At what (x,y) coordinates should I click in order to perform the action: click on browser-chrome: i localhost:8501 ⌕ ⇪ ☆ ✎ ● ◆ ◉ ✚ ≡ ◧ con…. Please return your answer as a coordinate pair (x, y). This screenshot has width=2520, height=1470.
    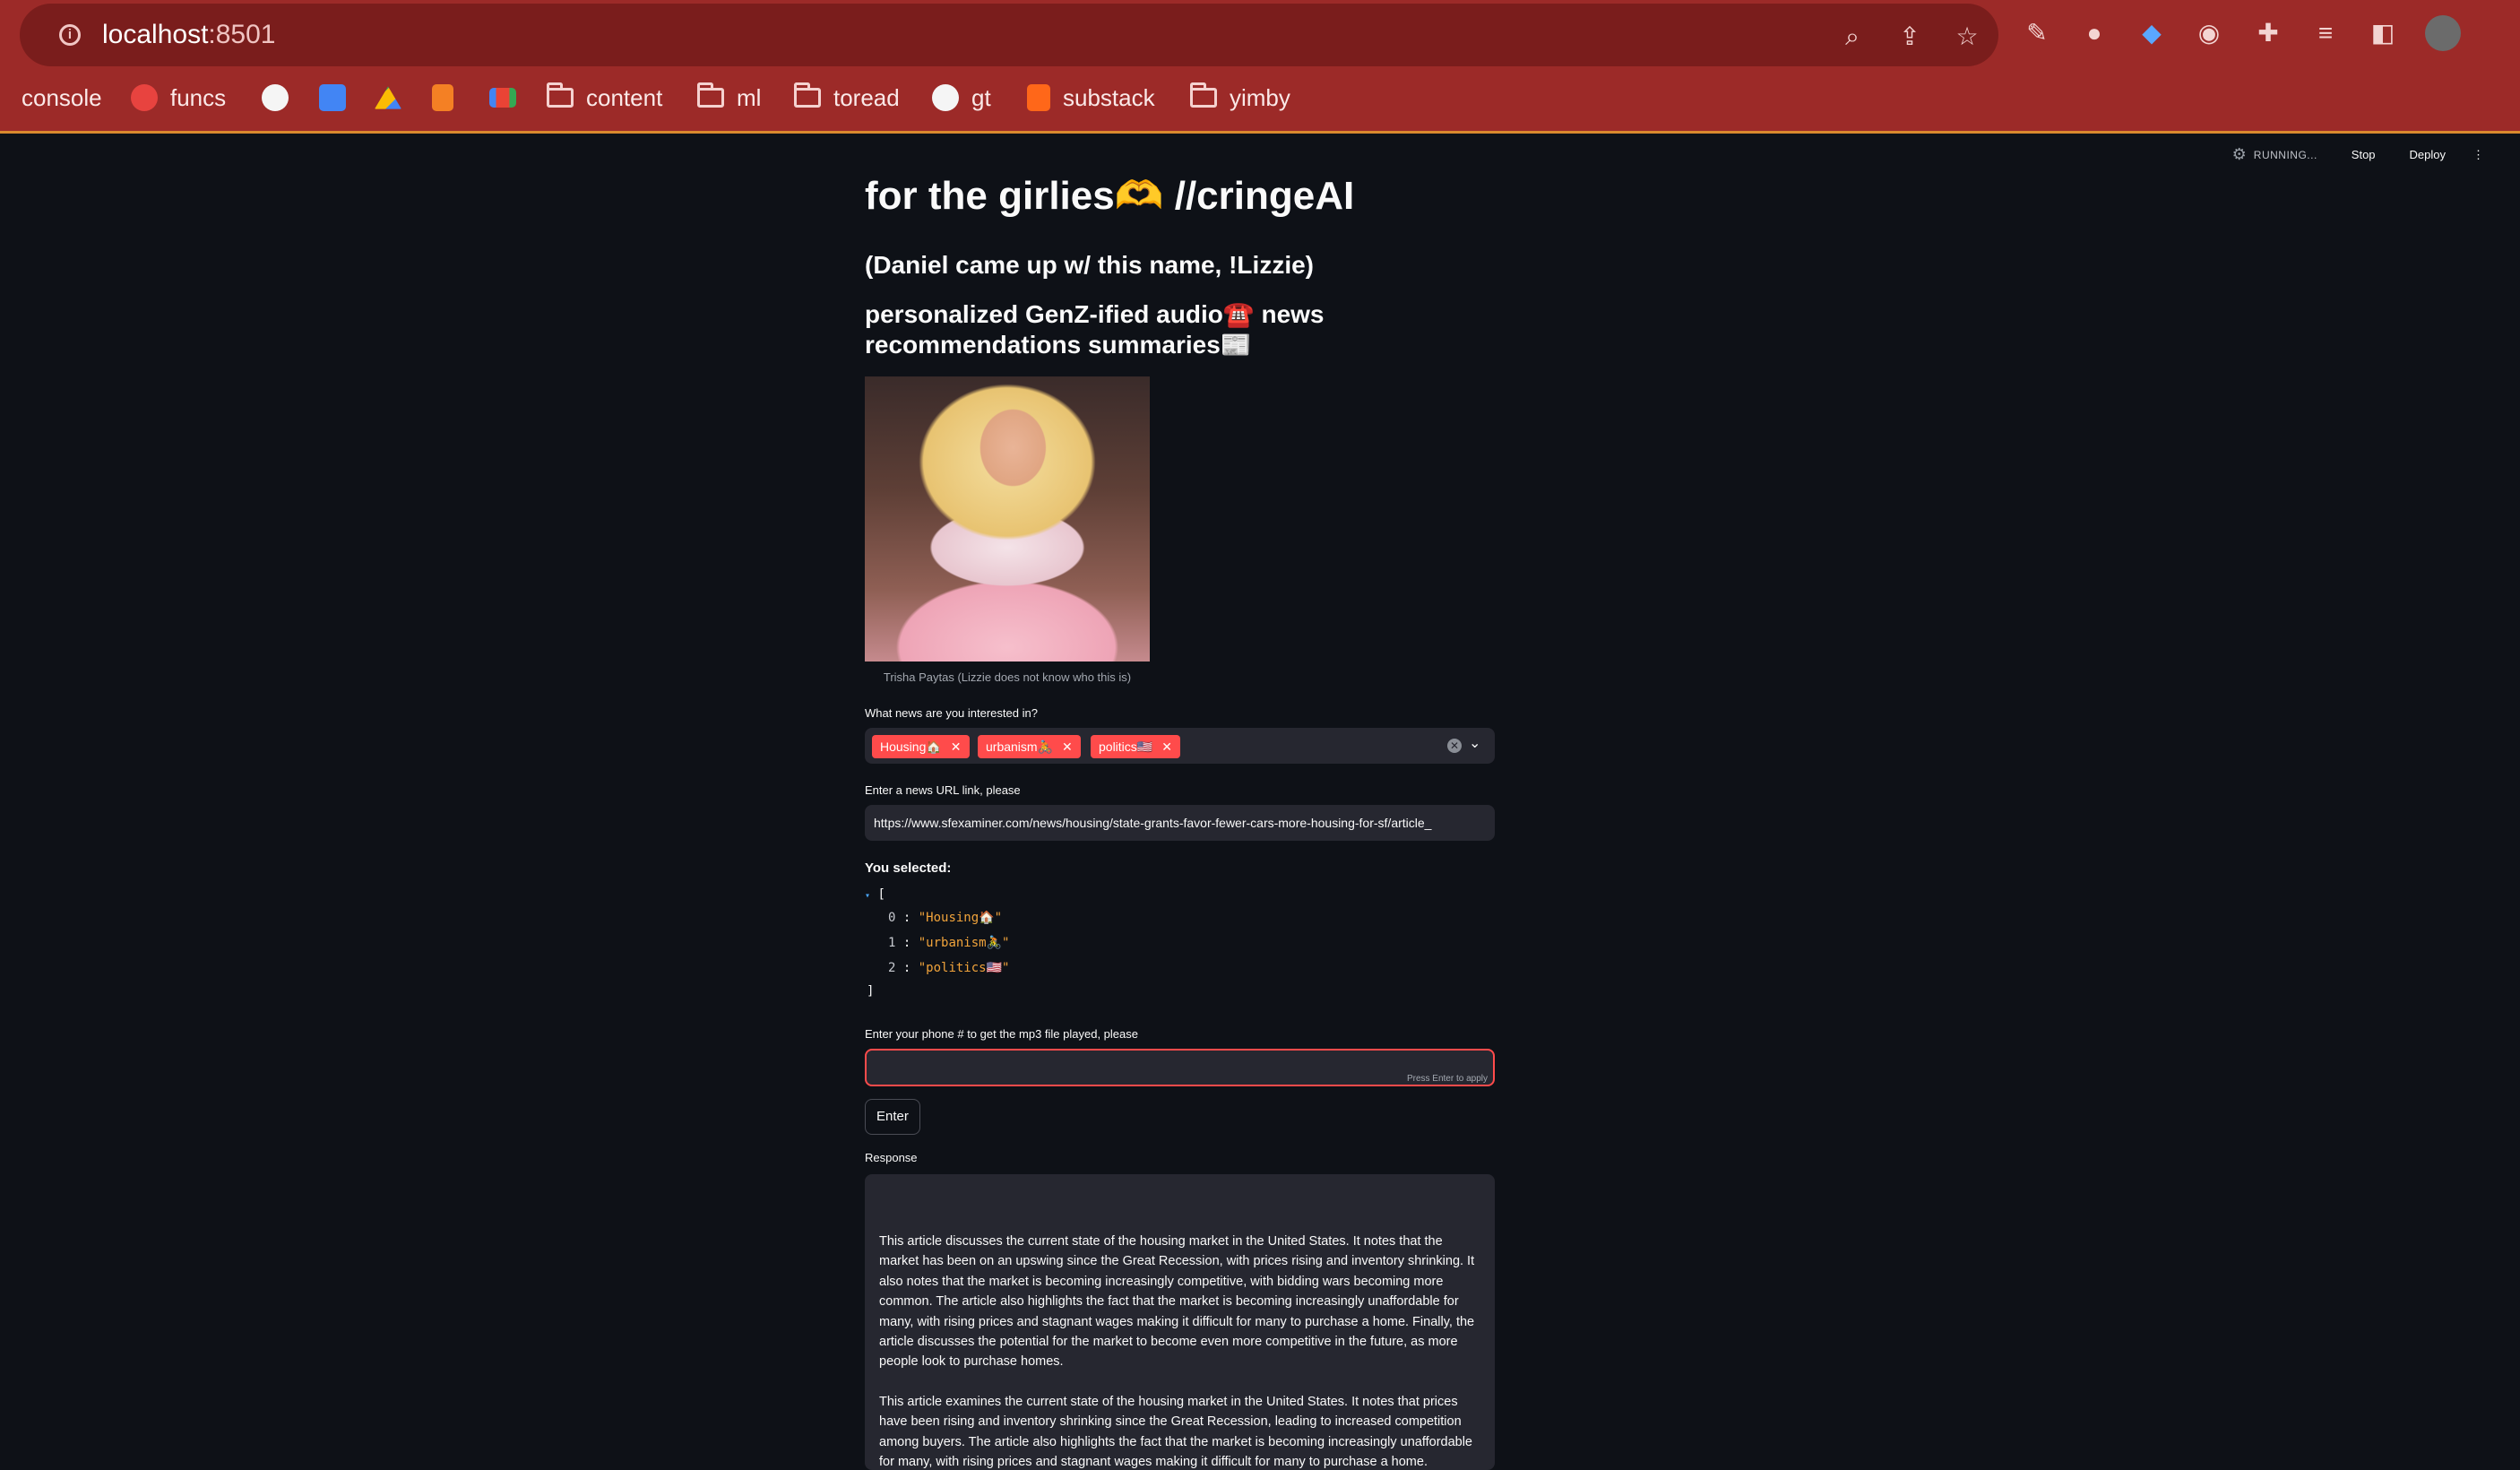
    Looking at the image, I should click on (1260, 67).